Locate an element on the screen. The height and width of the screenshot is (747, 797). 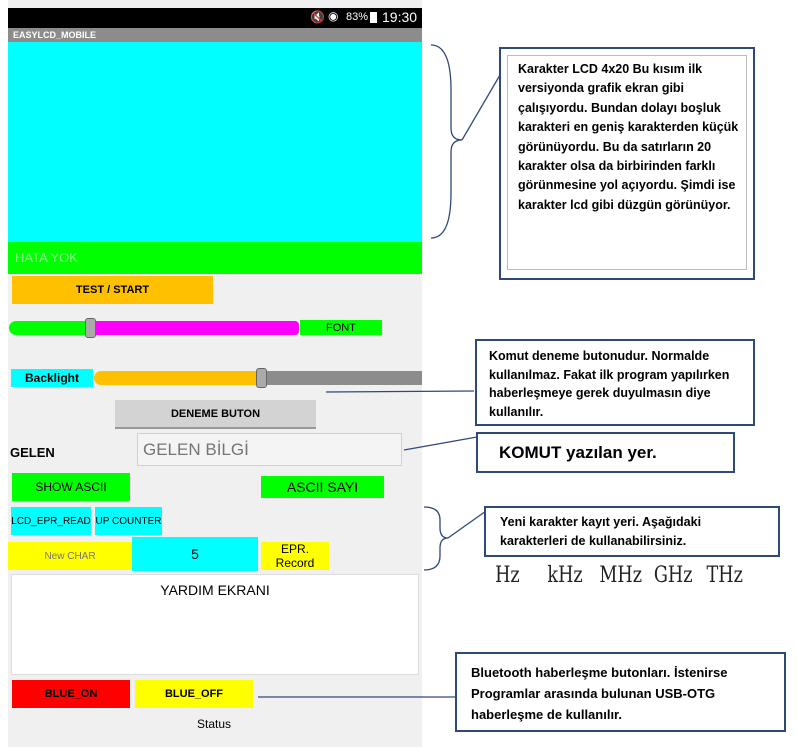
error-status: HATA YOK is located at coordinates (215, 258).